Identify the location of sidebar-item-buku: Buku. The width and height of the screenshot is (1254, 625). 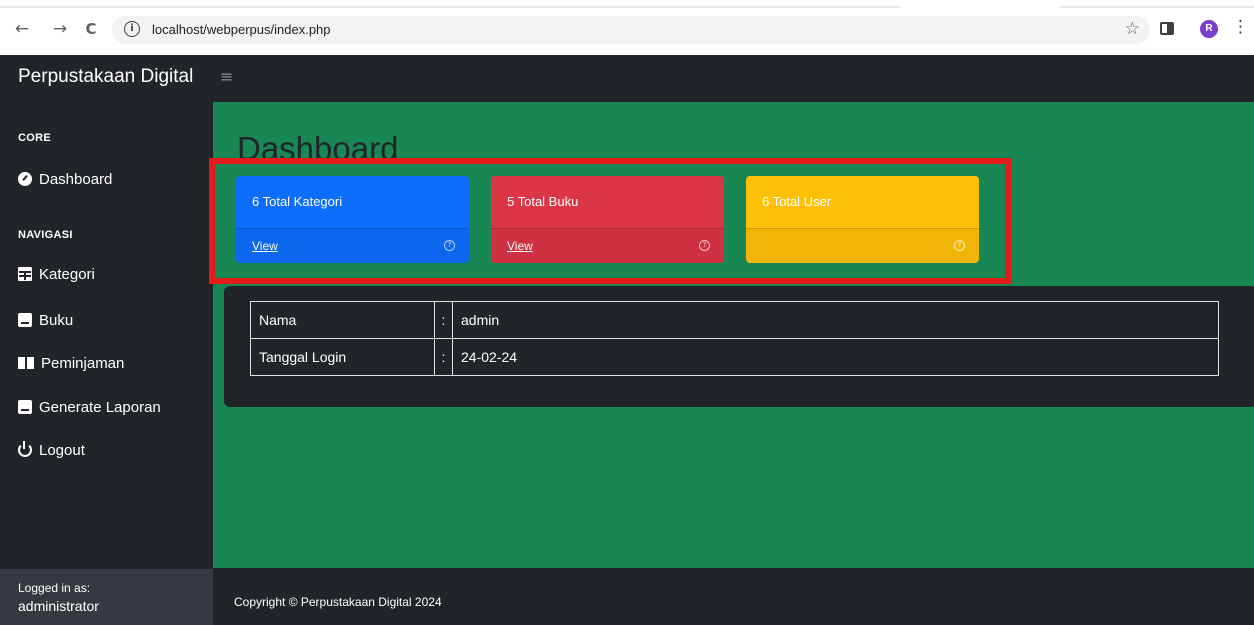
(45, 320).